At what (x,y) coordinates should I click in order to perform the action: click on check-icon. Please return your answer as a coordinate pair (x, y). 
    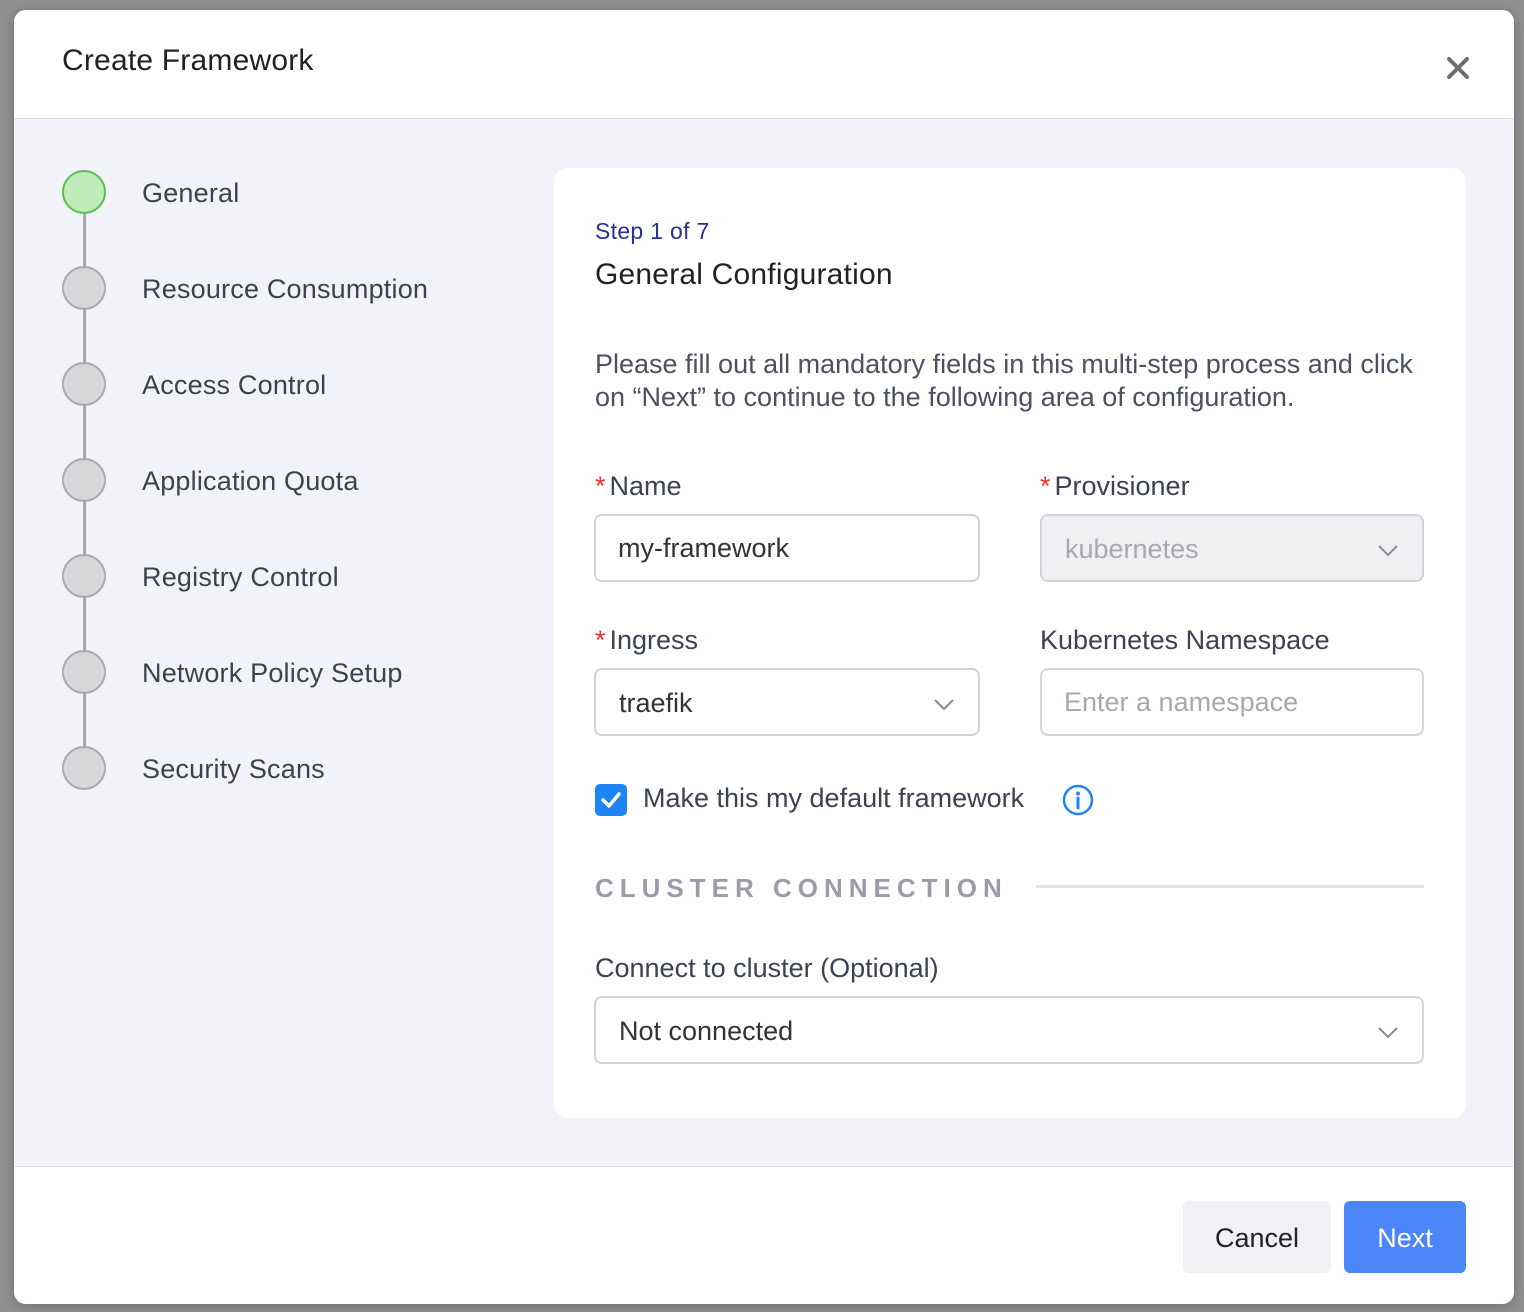
    Looking at the image, I should click on (611, 800).